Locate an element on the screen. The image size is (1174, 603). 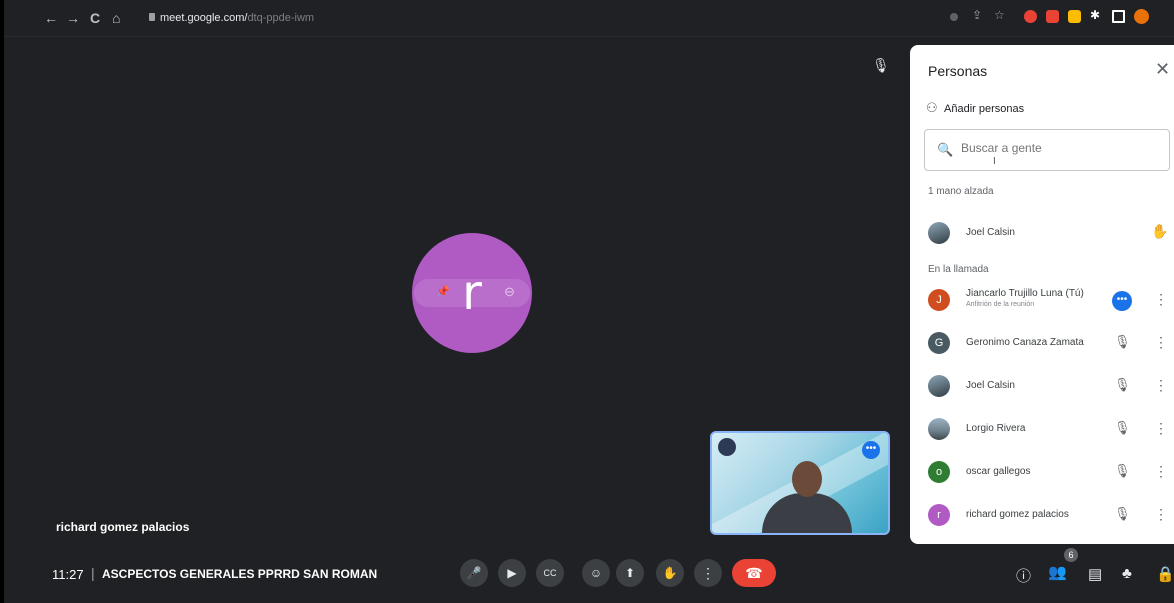
bookmark-star-icon: ☆ is located at coordinates (1000, 15).